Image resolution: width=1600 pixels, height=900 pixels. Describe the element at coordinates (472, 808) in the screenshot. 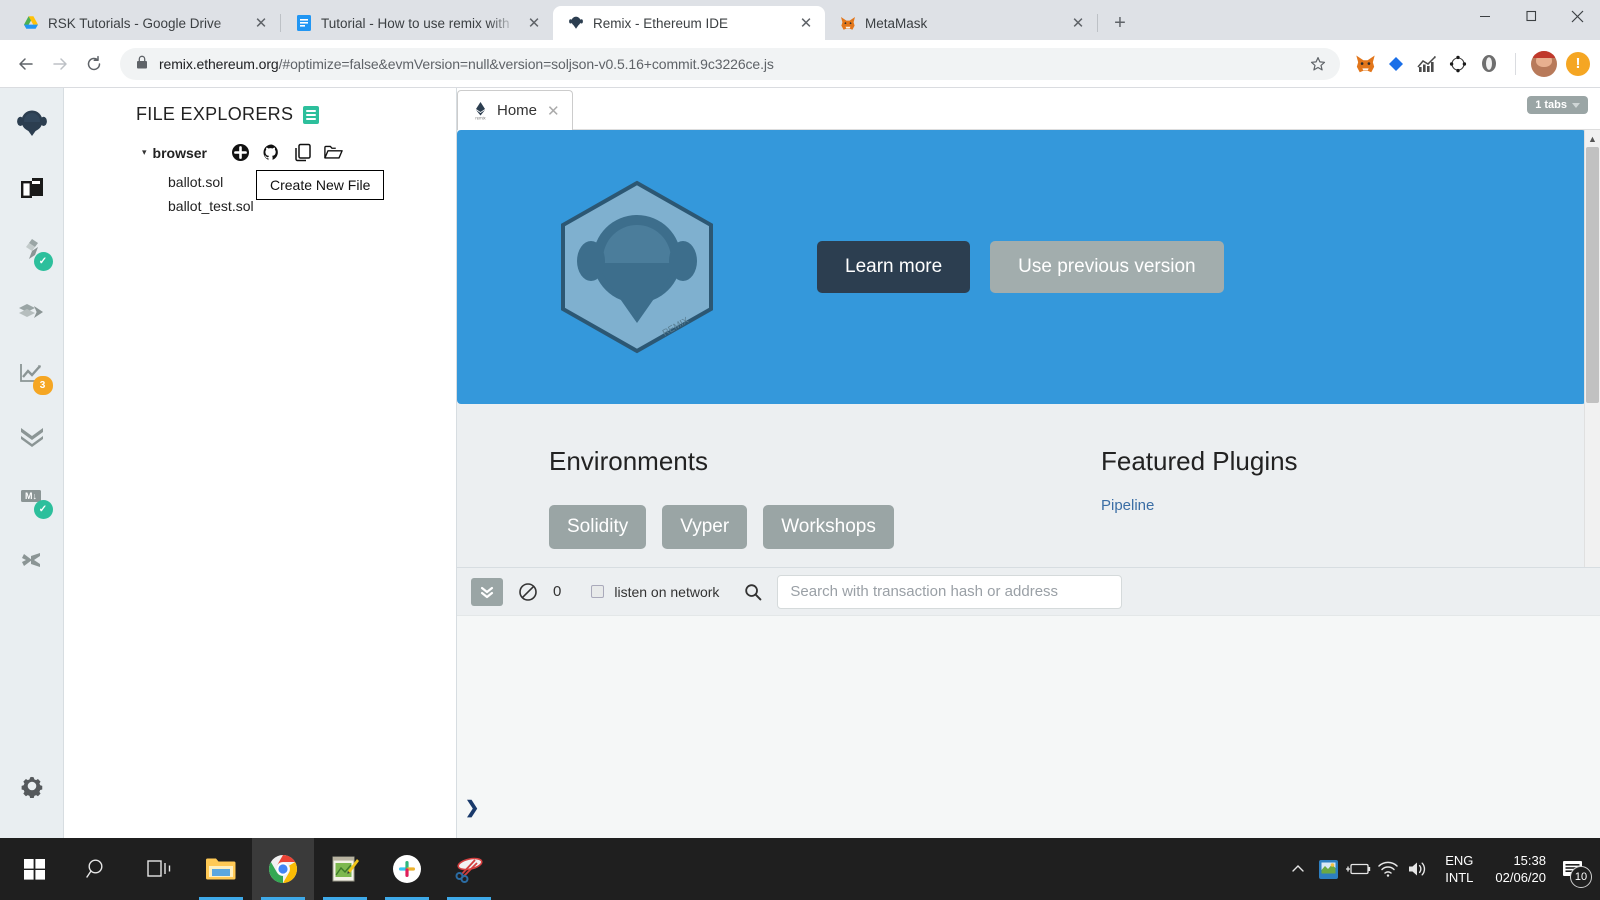

I see `terminal-prompt: ❯` at that location.